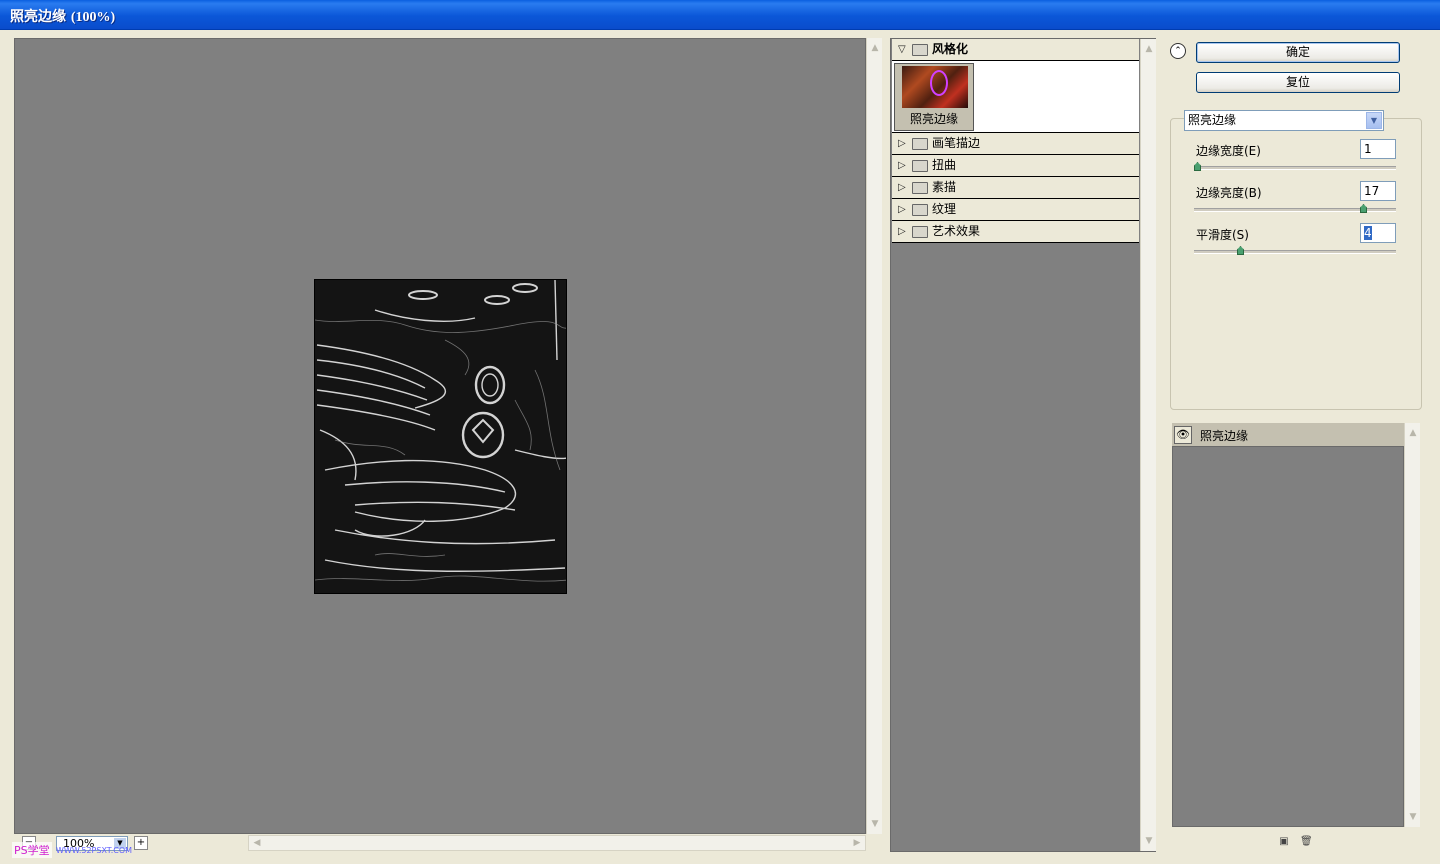  Describe the element at coordinates (1295, 208) in the screenshot. I see `edge-brightness-slider` at that location.